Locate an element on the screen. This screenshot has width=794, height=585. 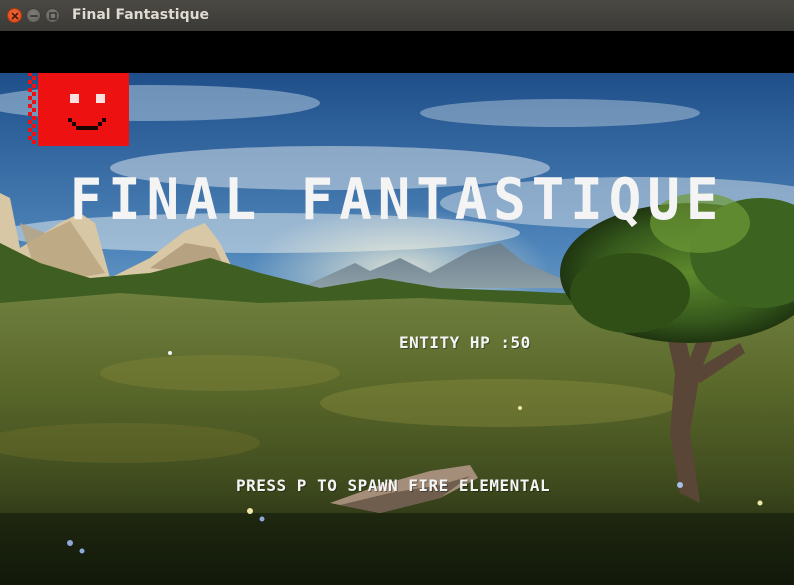
close-icon is located at coordinates (15, 16).